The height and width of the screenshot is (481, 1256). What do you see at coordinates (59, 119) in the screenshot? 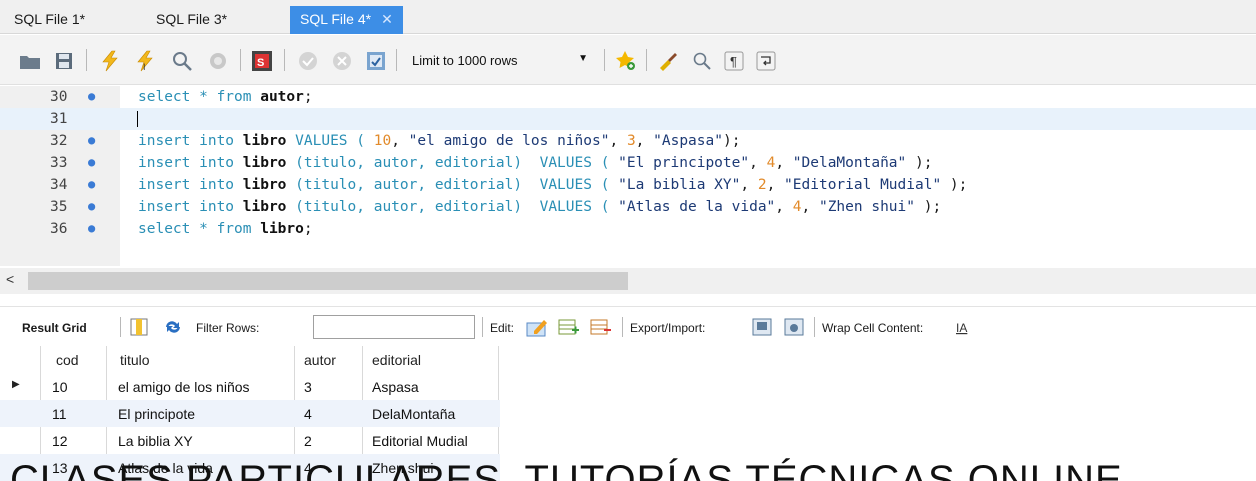
I see `line-number: 31` at bounding box center [59, 119].